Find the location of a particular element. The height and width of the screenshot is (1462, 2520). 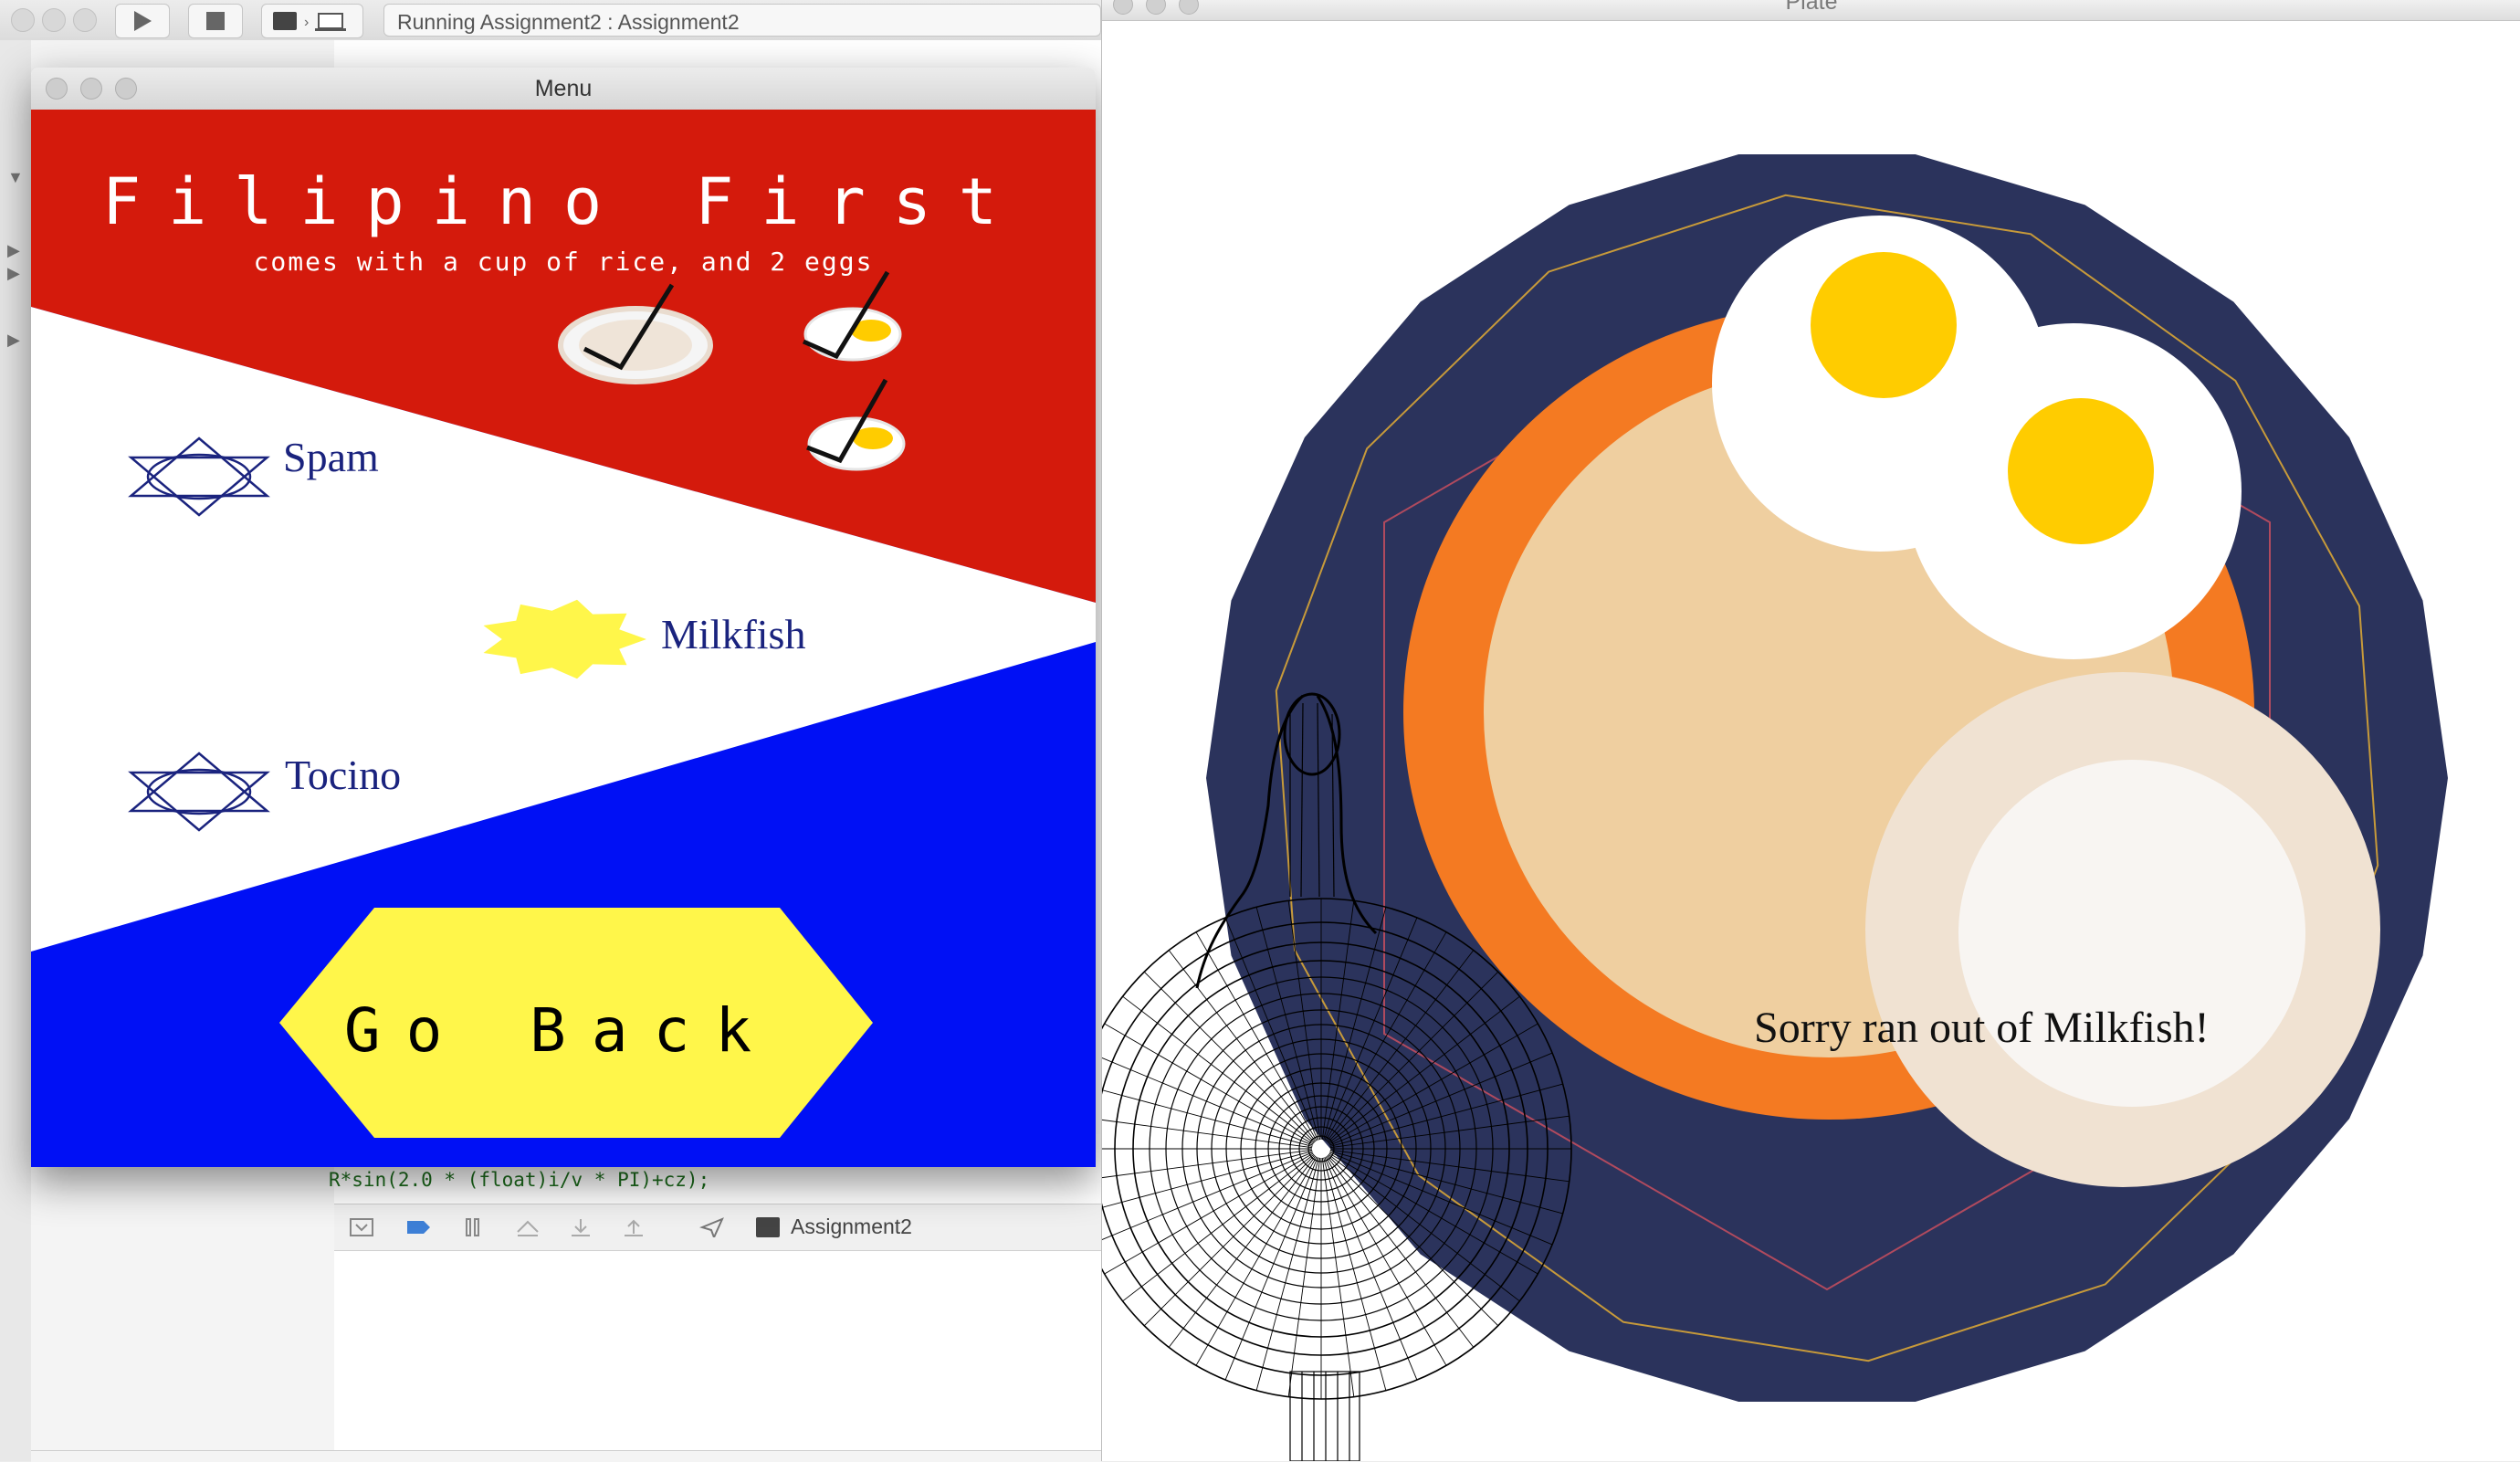

menu-item-spam: Spam is located at coordinates (331, 457).